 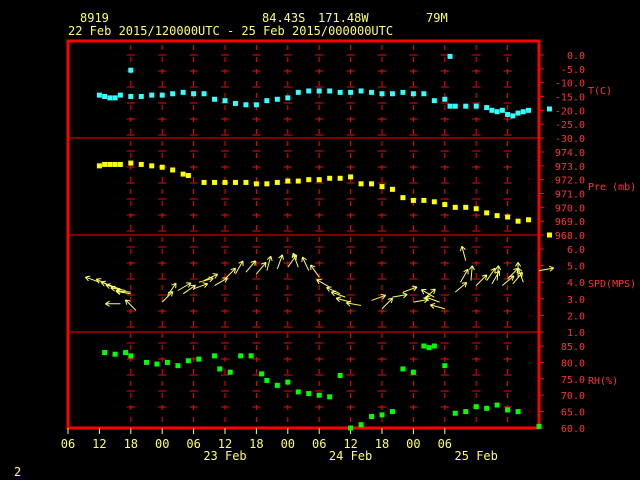 I want to click on y-tick-label: 970.0, so click(x=570, y=208).